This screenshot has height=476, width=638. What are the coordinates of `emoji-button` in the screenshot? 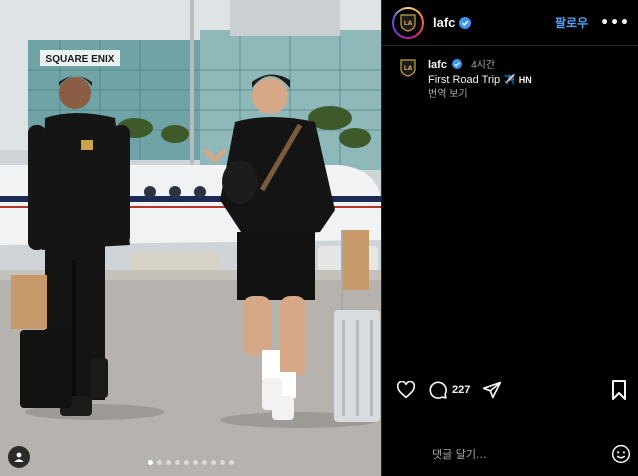 It's located at (621, 454).